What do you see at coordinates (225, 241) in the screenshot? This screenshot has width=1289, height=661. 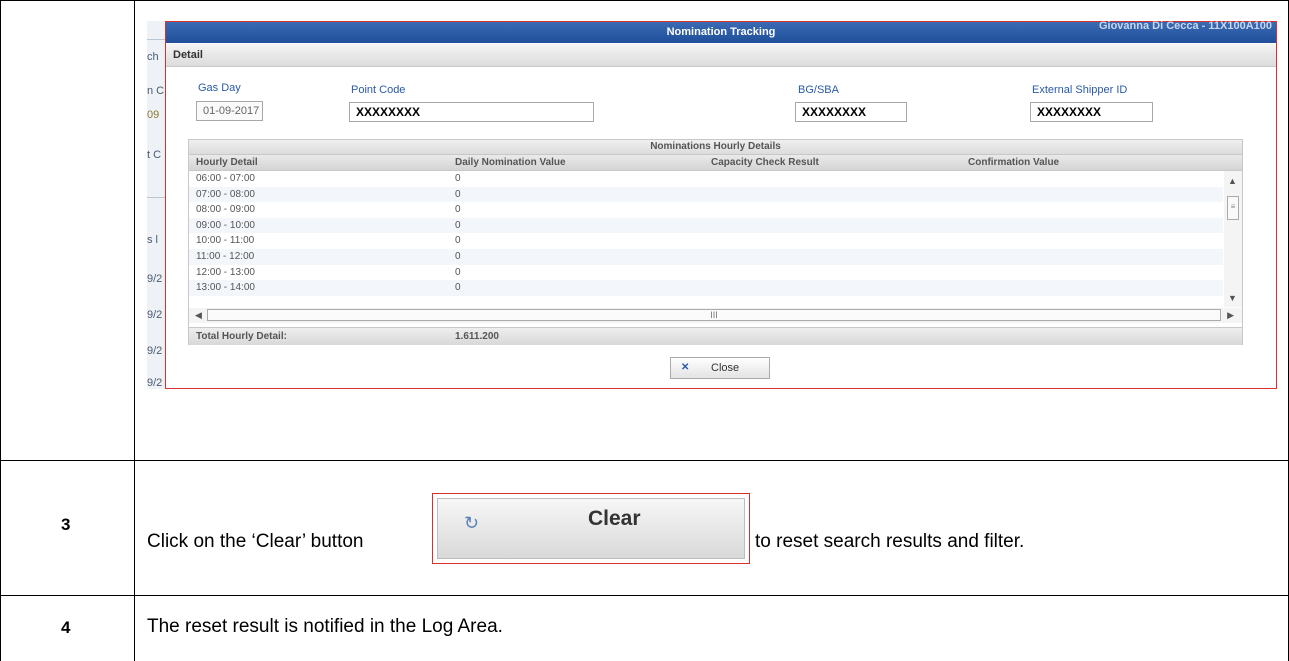 I see `cell-hour: 10:00 - 11:00` at bounding box center [225, 241].